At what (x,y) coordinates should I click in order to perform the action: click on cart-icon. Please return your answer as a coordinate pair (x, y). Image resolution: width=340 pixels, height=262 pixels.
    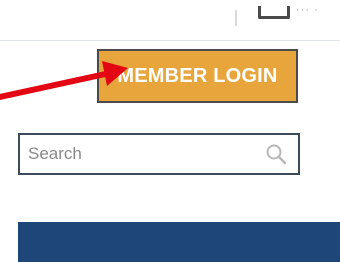
    Looking at the image, I should click on (274, 12).